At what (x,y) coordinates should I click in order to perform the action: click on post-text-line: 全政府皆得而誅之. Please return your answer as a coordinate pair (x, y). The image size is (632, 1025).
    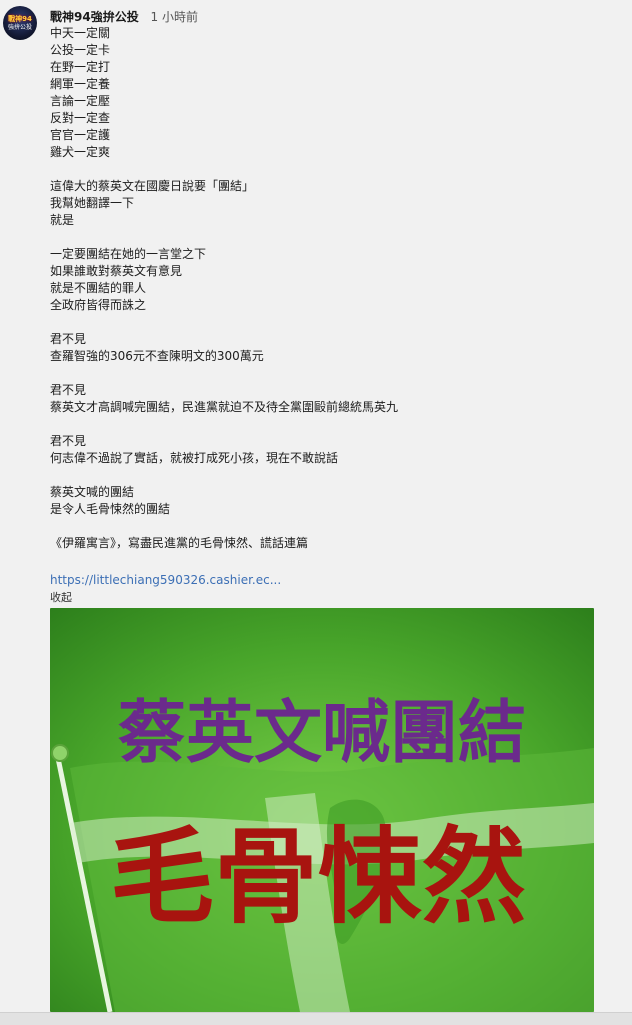
    Looking at the image, I should click on (98, 305).